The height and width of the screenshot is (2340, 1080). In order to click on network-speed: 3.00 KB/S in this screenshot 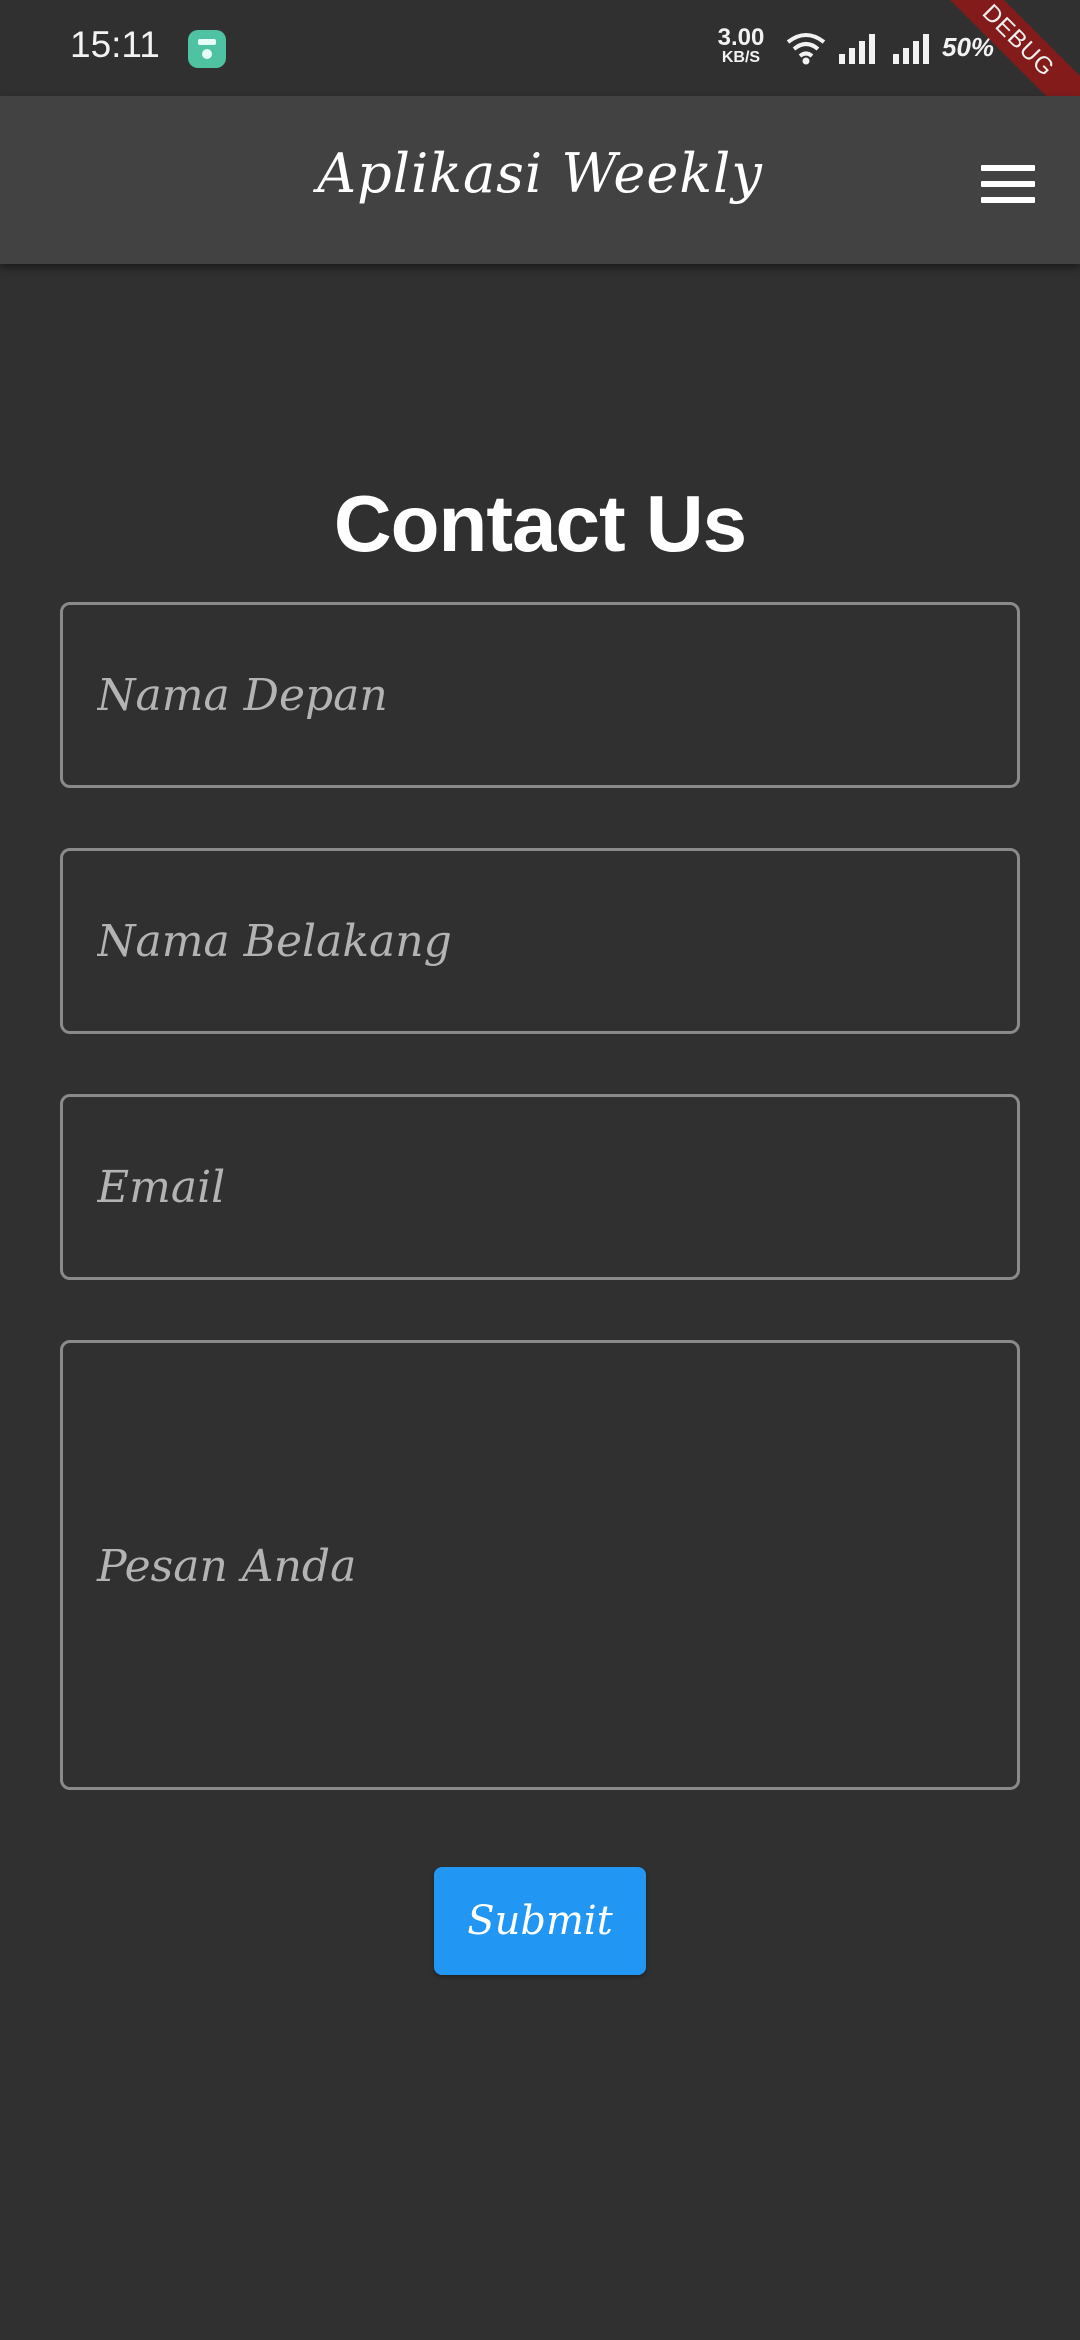, I will do `click(741, 46)`.